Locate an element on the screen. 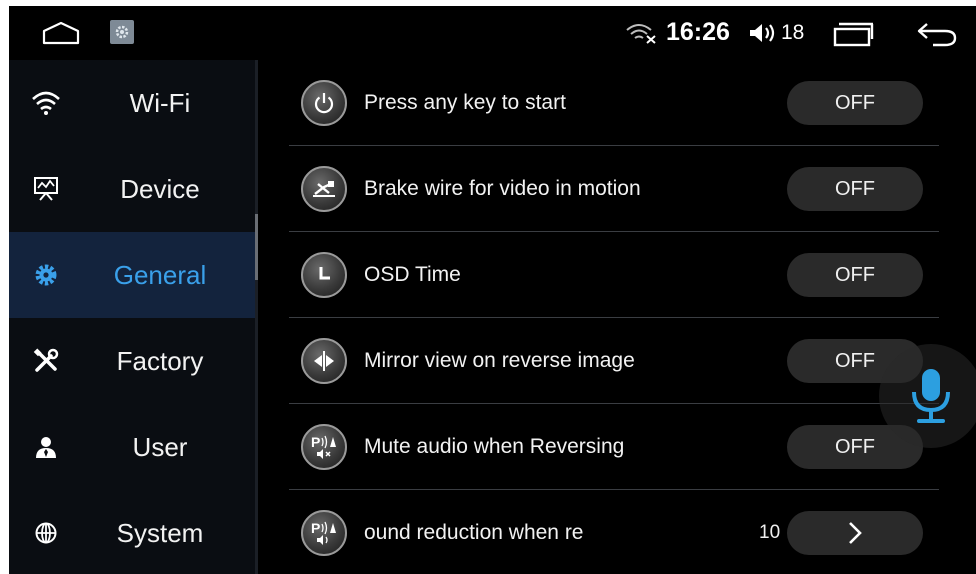 The height and width of the screenshot is (574, 976). setting-row-press-any-key: Press any key to start OFF is located at coordinates (614, 103).